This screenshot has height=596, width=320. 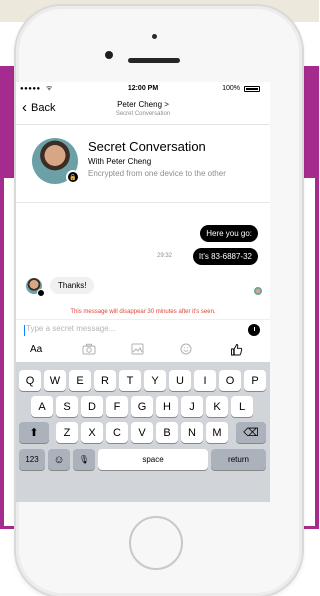 I want to click on key-o: O, so click(x=230, y=380).